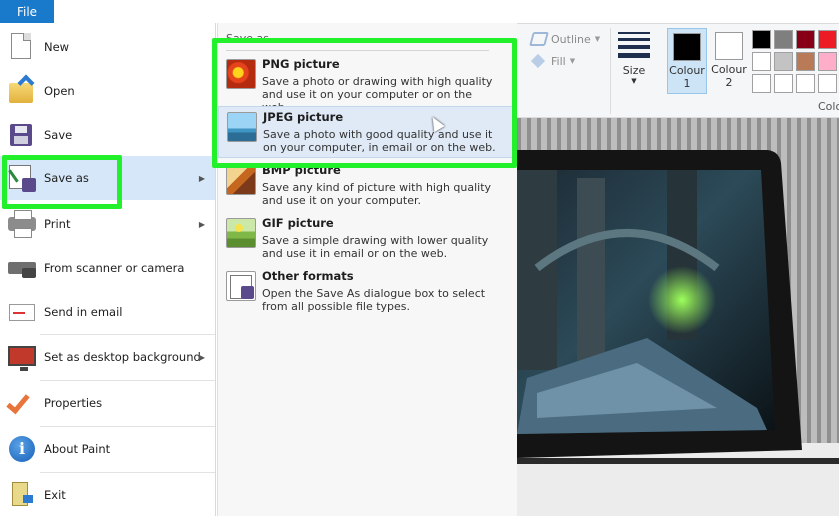 The width and height of the screenshot is (839, 516). I want to click on menu-item-properties: Properties, so click(107, 403).